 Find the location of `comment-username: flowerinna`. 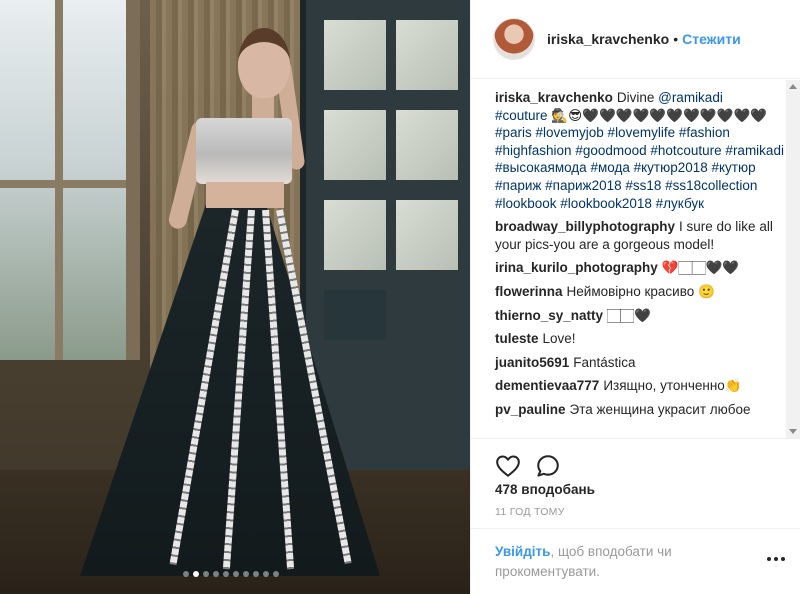

comment-username: flowerinna is located at coordinates (529, 291).